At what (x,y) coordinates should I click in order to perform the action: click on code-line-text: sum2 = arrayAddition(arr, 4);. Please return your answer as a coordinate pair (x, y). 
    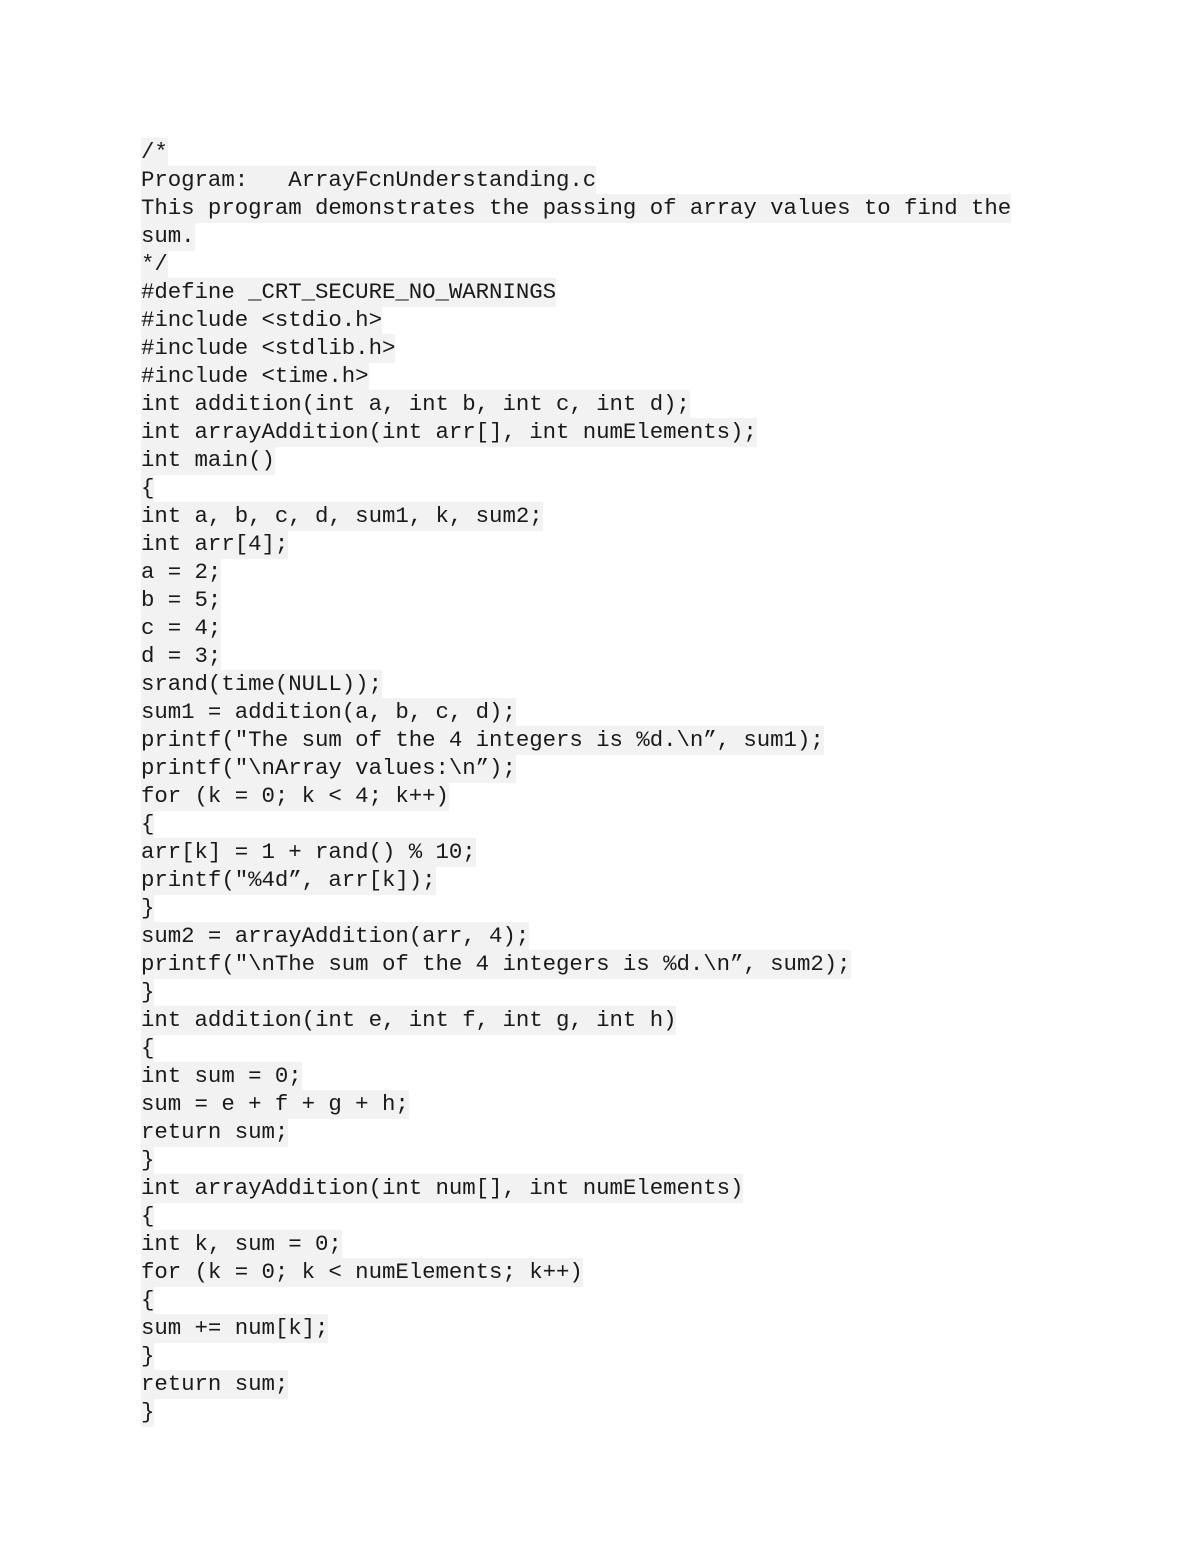
    Looking at the image, I should click on (335, 936).